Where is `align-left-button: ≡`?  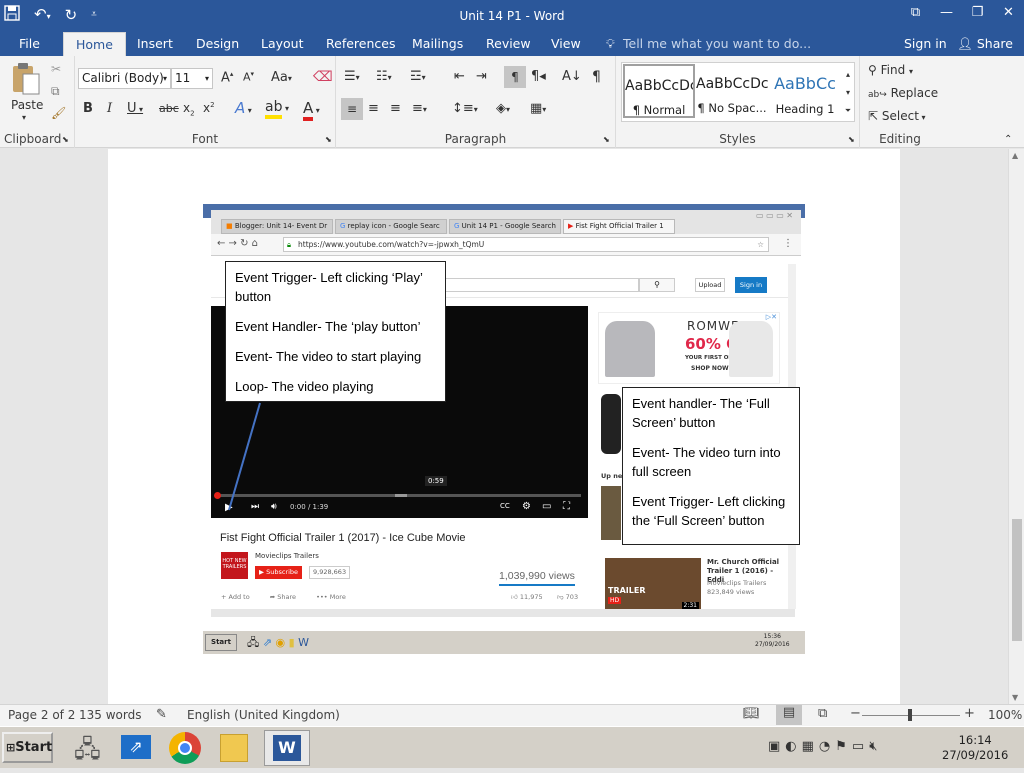
align-left-button: ≡ is located at coordinates (352, 109).